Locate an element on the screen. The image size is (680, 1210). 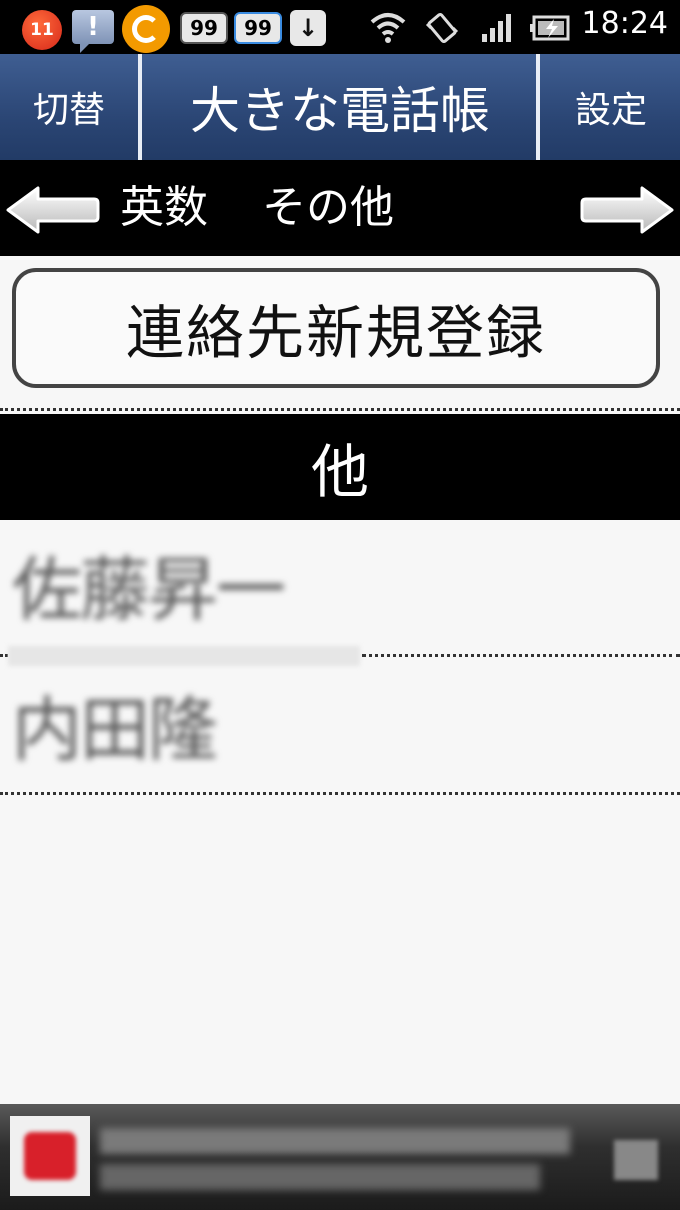
settings-button: 設定 is located at coordinates (611, 107).